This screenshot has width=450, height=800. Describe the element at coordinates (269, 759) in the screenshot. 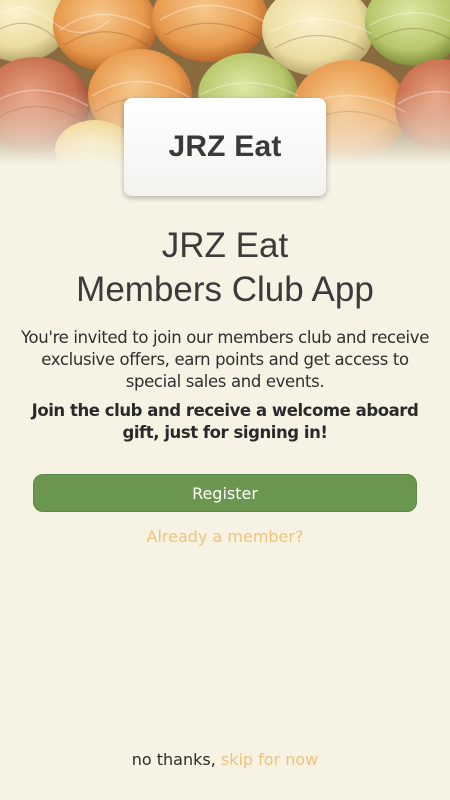

I see `skip-for-now-link: skip for now` at that location.